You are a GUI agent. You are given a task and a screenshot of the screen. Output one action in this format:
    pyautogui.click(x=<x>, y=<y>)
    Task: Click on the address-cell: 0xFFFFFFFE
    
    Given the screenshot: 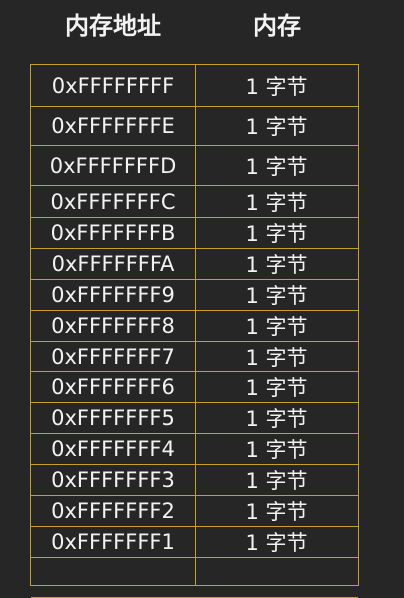 What is the action you would take?
    pyautogui.click(x=113, y=126)
    